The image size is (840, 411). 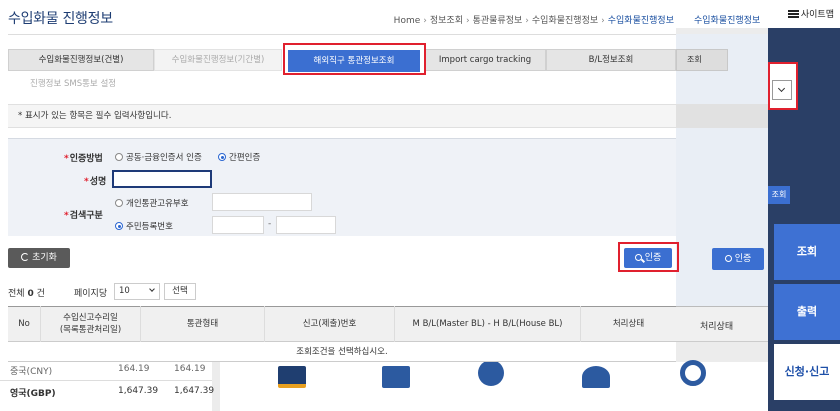 What do you see at coordinates (218, 60) in the screenshot?
I see `tab-progress-by-period: 수입화물진행정보(기간별)` at bounding box center [218, 60].